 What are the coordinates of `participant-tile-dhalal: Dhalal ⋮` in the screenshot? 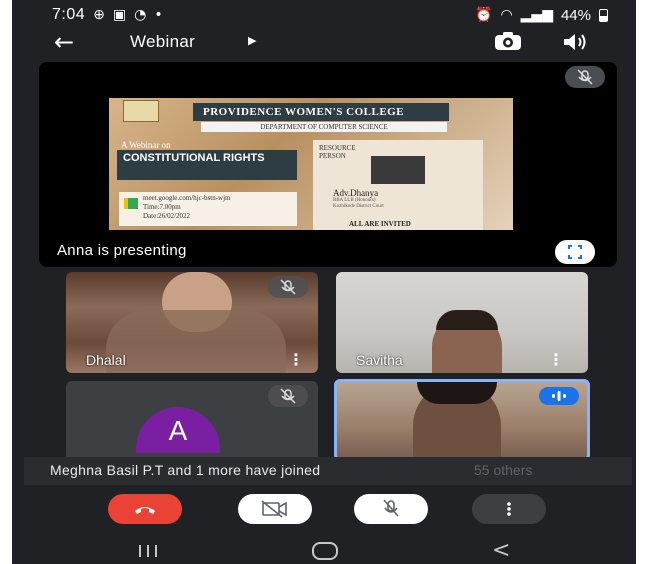 It's located at (192, 322).